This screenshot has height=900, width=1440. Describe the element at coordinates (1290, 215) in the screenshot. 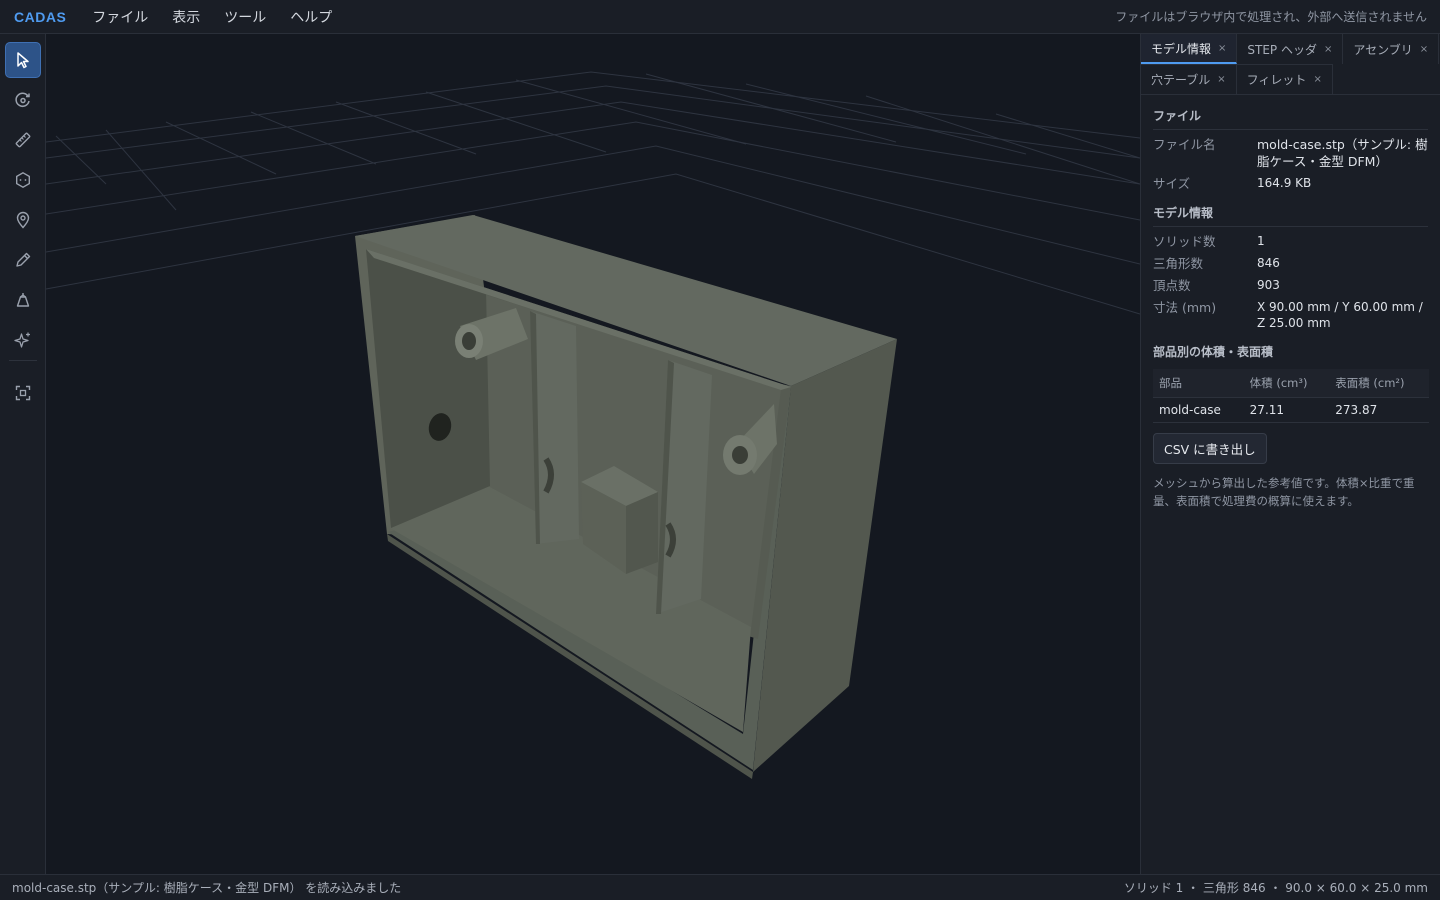

I see `model-section-title: モデル情報` at that location.